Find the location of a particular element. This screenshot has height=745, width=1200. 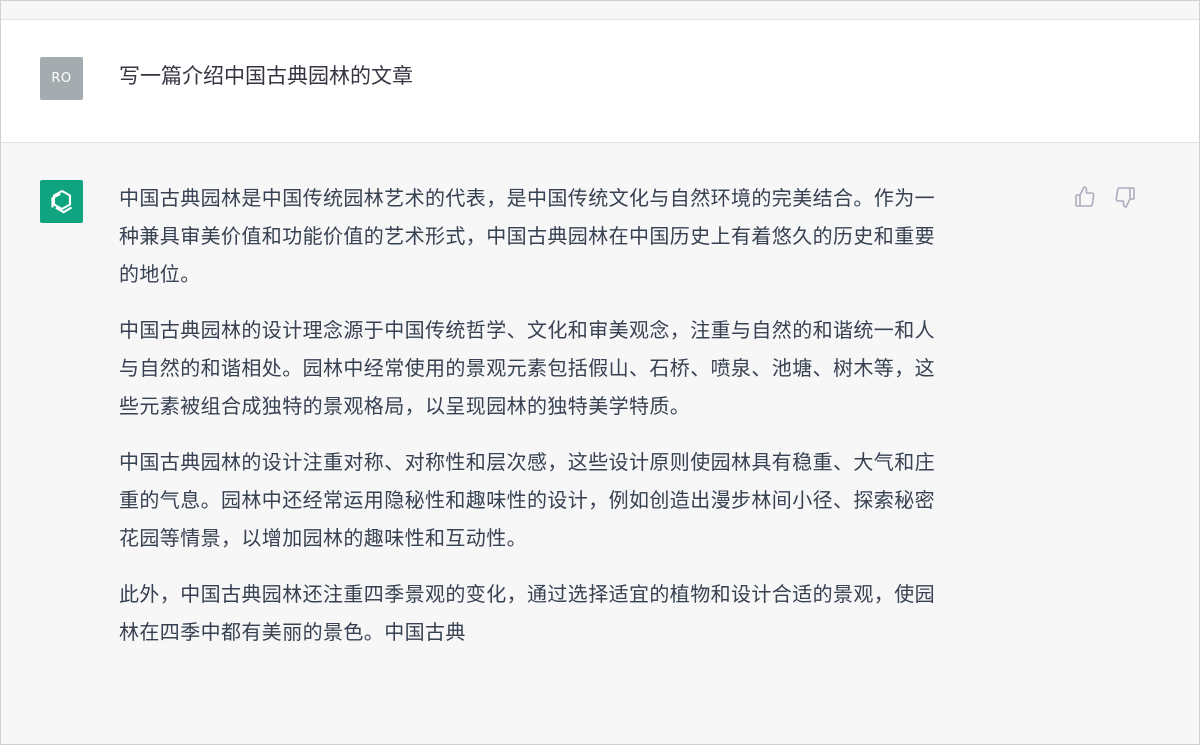

answer-line: 与自然的和谐相处。园林中经常使用的景观元素包括假山、石桥、喷泉、池塘、树木等，这 is located at coordinates (527, 368).